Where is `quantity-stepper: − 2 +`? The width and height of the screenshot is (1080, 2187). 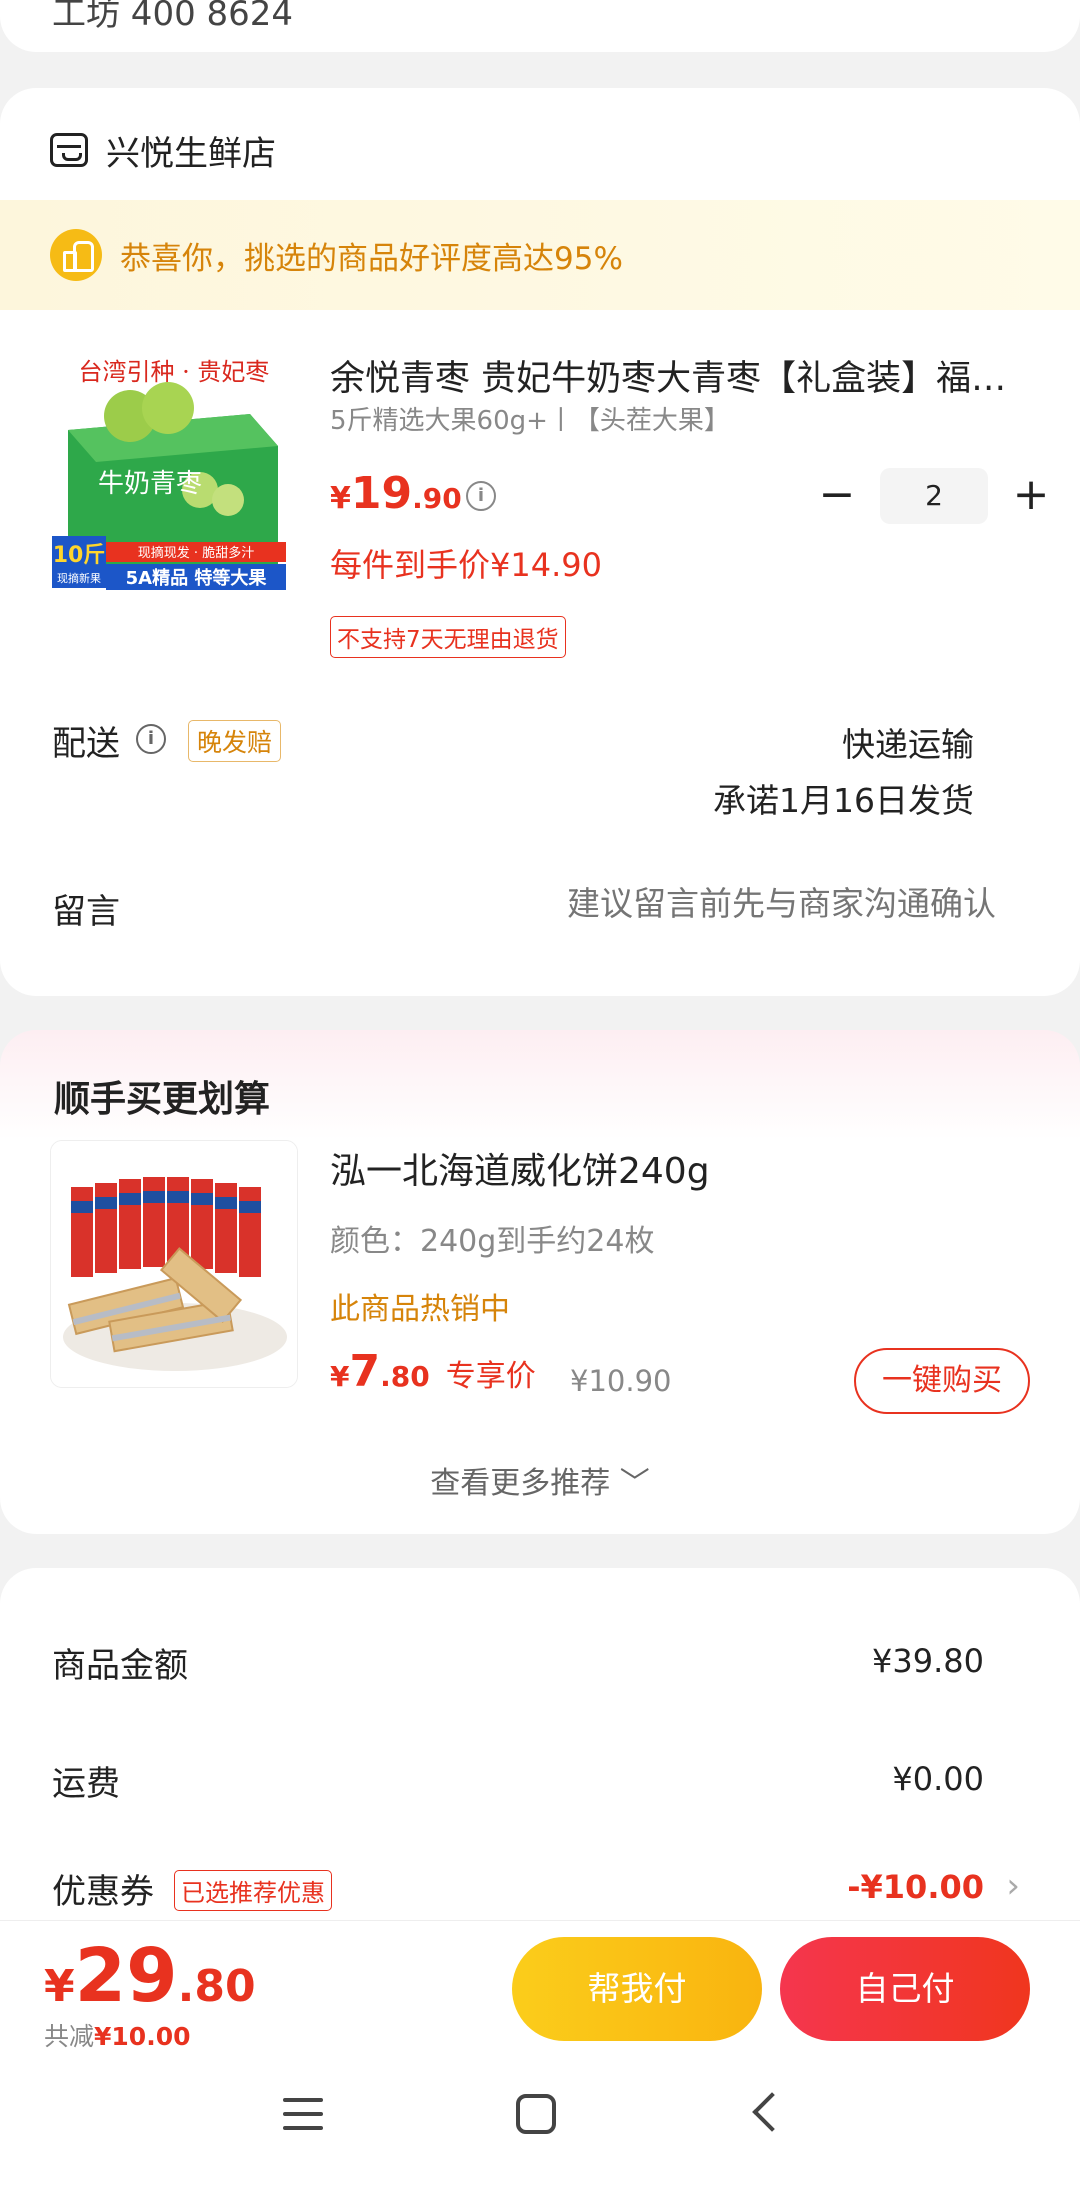
quantity-stepper: − 2 + is located at coordinates (934, 496).